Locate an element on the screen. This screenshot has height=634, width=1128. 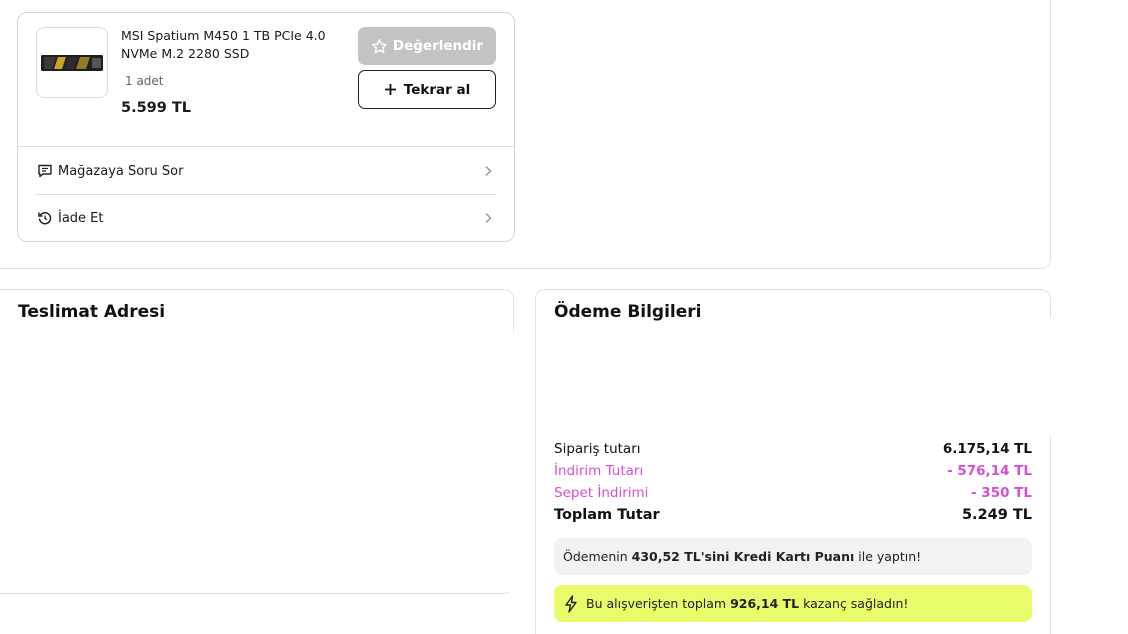
return-icon is located at coordinates (45, 218).